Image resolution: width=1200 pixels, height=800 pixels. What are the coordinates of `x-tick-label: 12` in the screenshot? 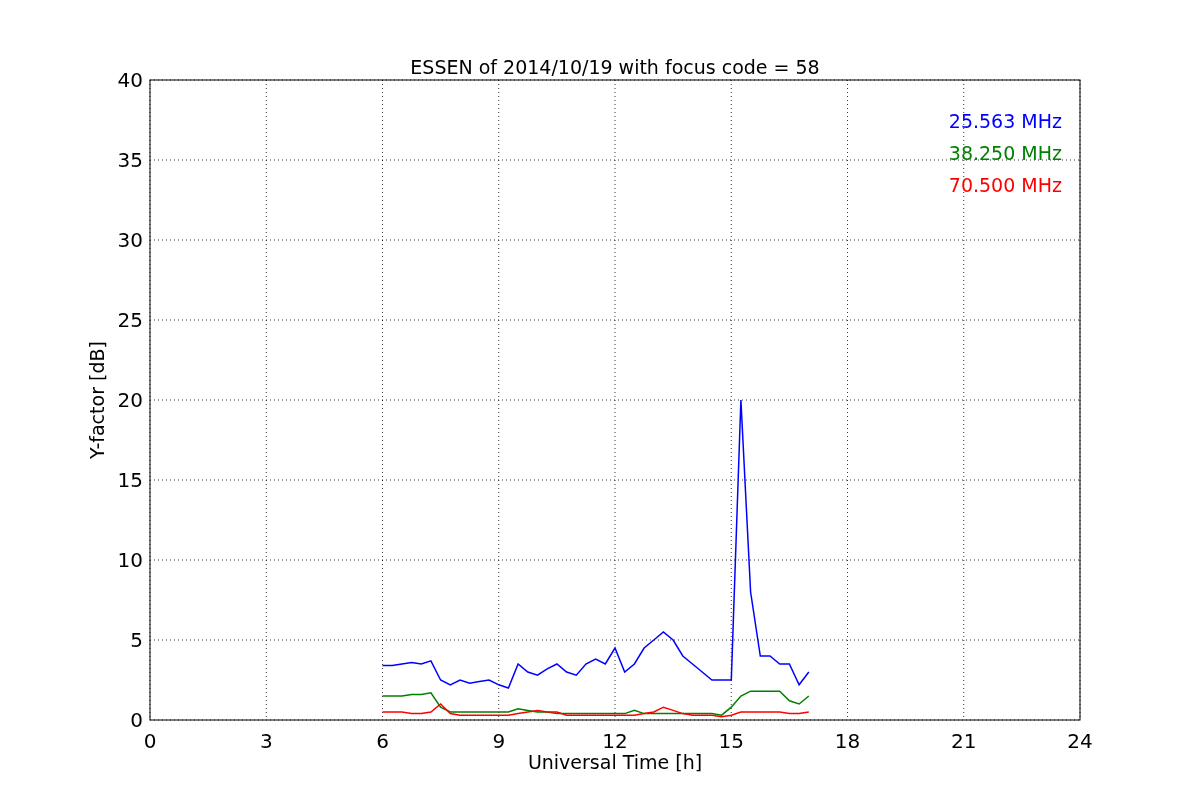 It's located at (615, 741).